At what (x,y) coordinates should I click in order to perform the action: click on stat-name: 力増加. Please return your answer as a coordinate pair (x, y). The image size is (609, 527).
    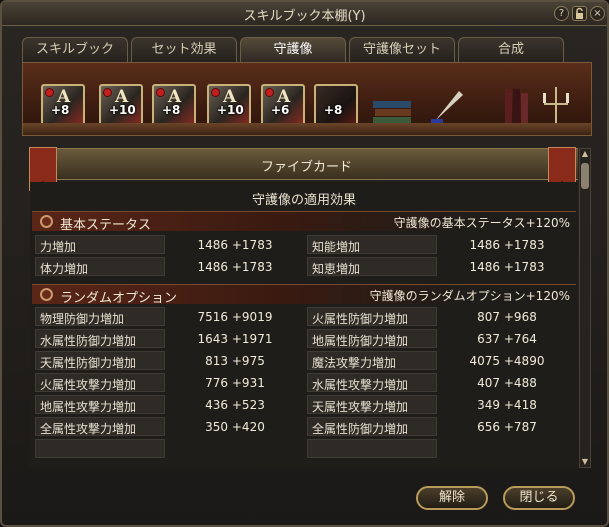
    Looking at the image, I should click on (100, 244).